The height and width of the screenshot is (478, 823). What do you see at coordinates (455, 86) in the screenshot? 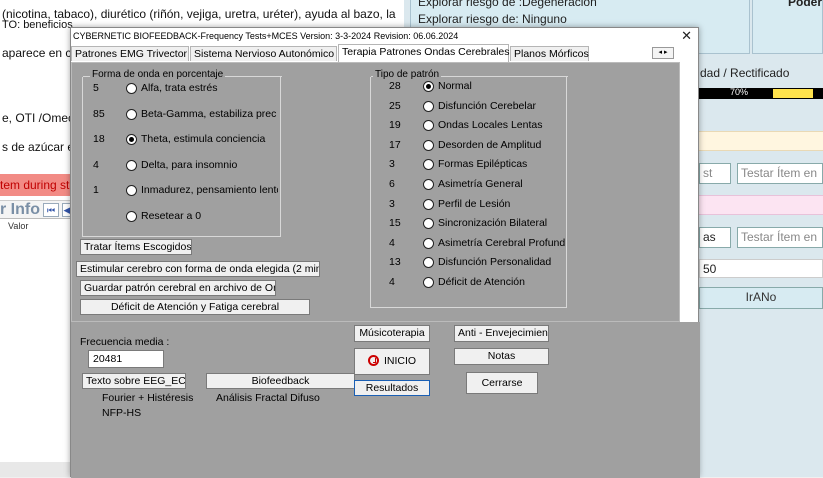
I see `radio-label: Normal` at bounding box center [455, 86].